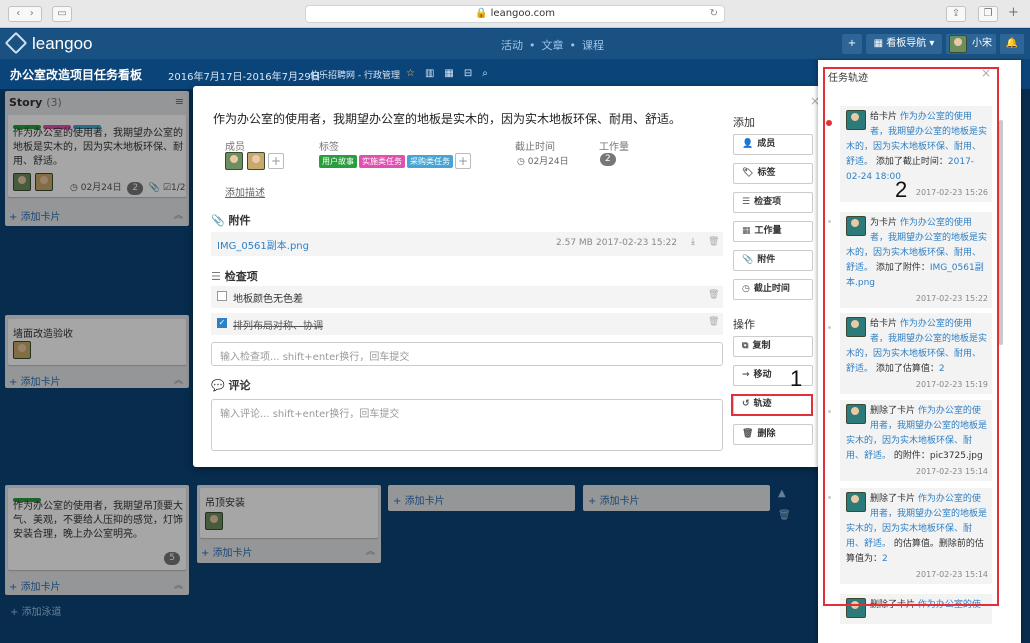 The width and height of the screenshot is (1030, 643). What do you see at coordinates (485, 73) in the screenshot?
I see `search-icon: ⌕` at bounding box center [485, 73].